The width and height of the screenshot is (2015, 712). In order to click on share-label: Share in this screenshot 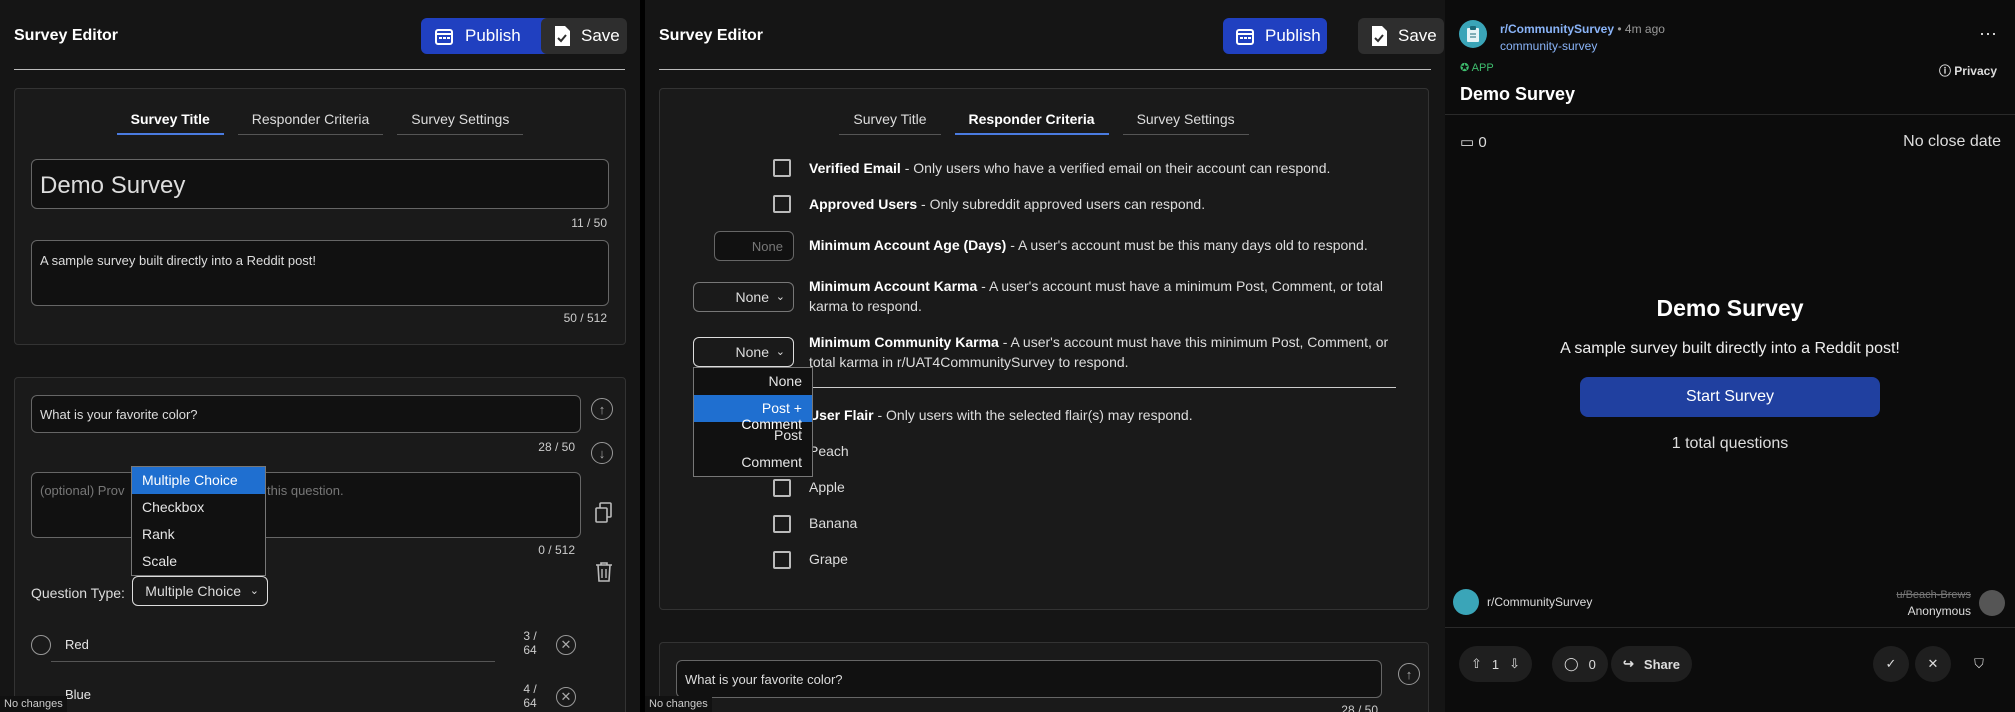, I will do `click(1662, 664)`.